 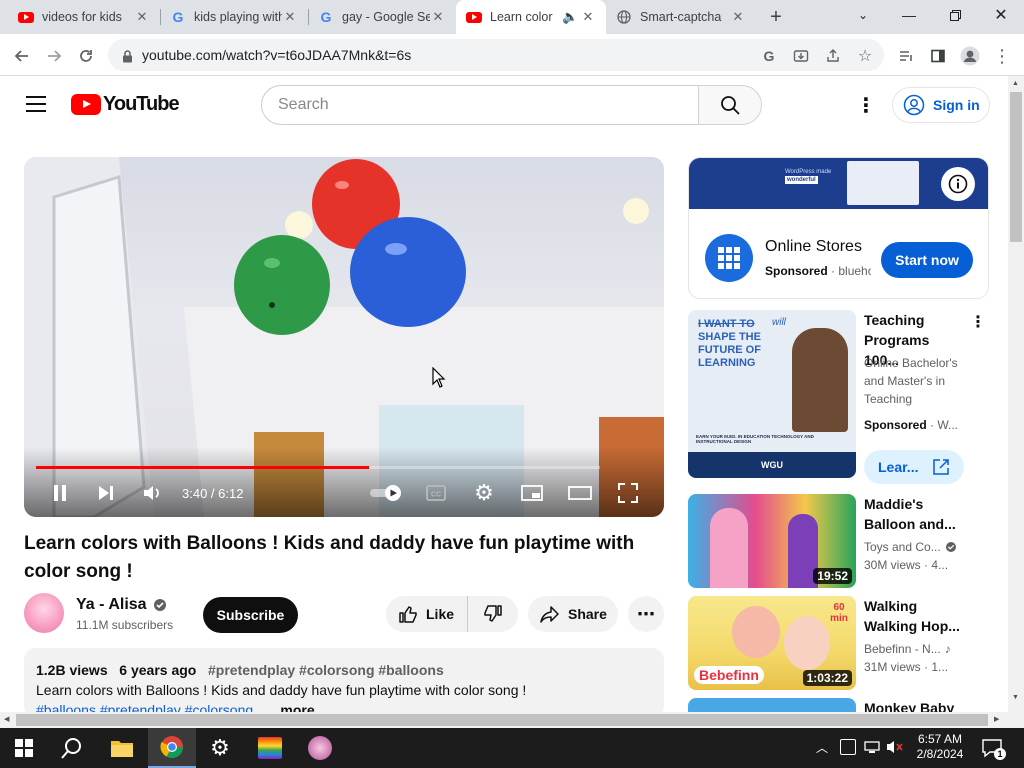 What do you see at coordinates (106, 493) in the screenshot?
I see `next-button` at bounding box center [106, 493].